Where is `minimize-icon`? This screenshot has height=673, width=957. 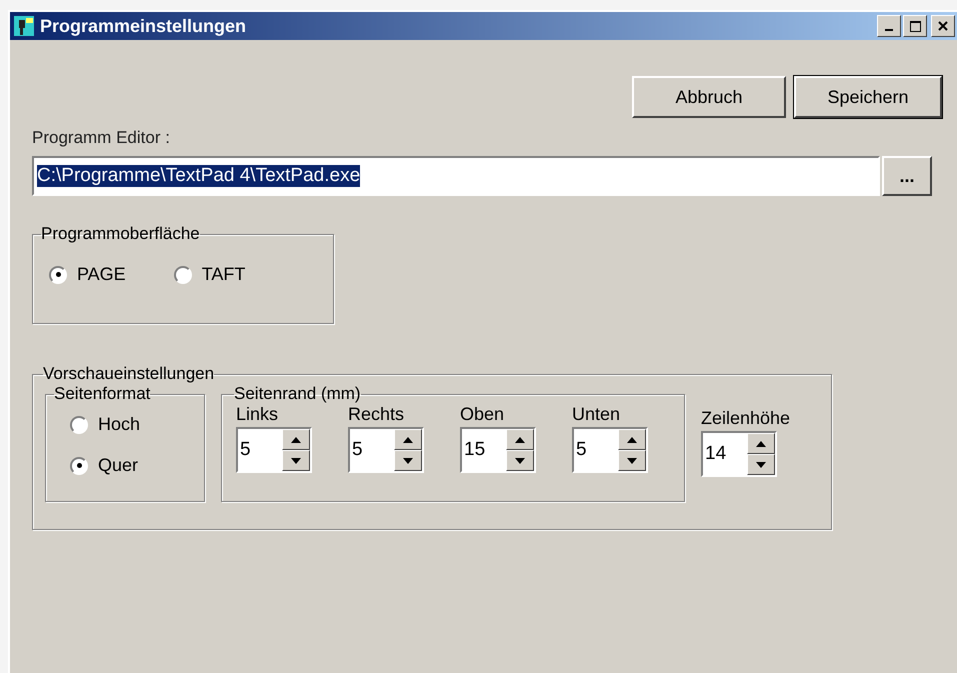
minimize-icon is located at coordinates (889, 30).